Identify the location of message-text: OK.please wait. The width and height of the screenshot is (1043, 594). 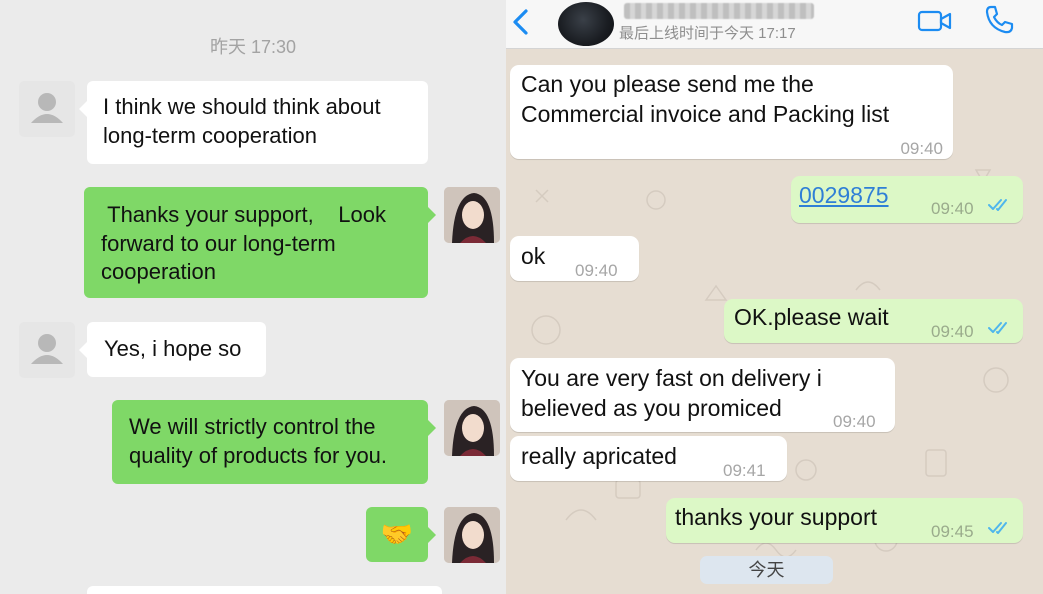
(811, 317).